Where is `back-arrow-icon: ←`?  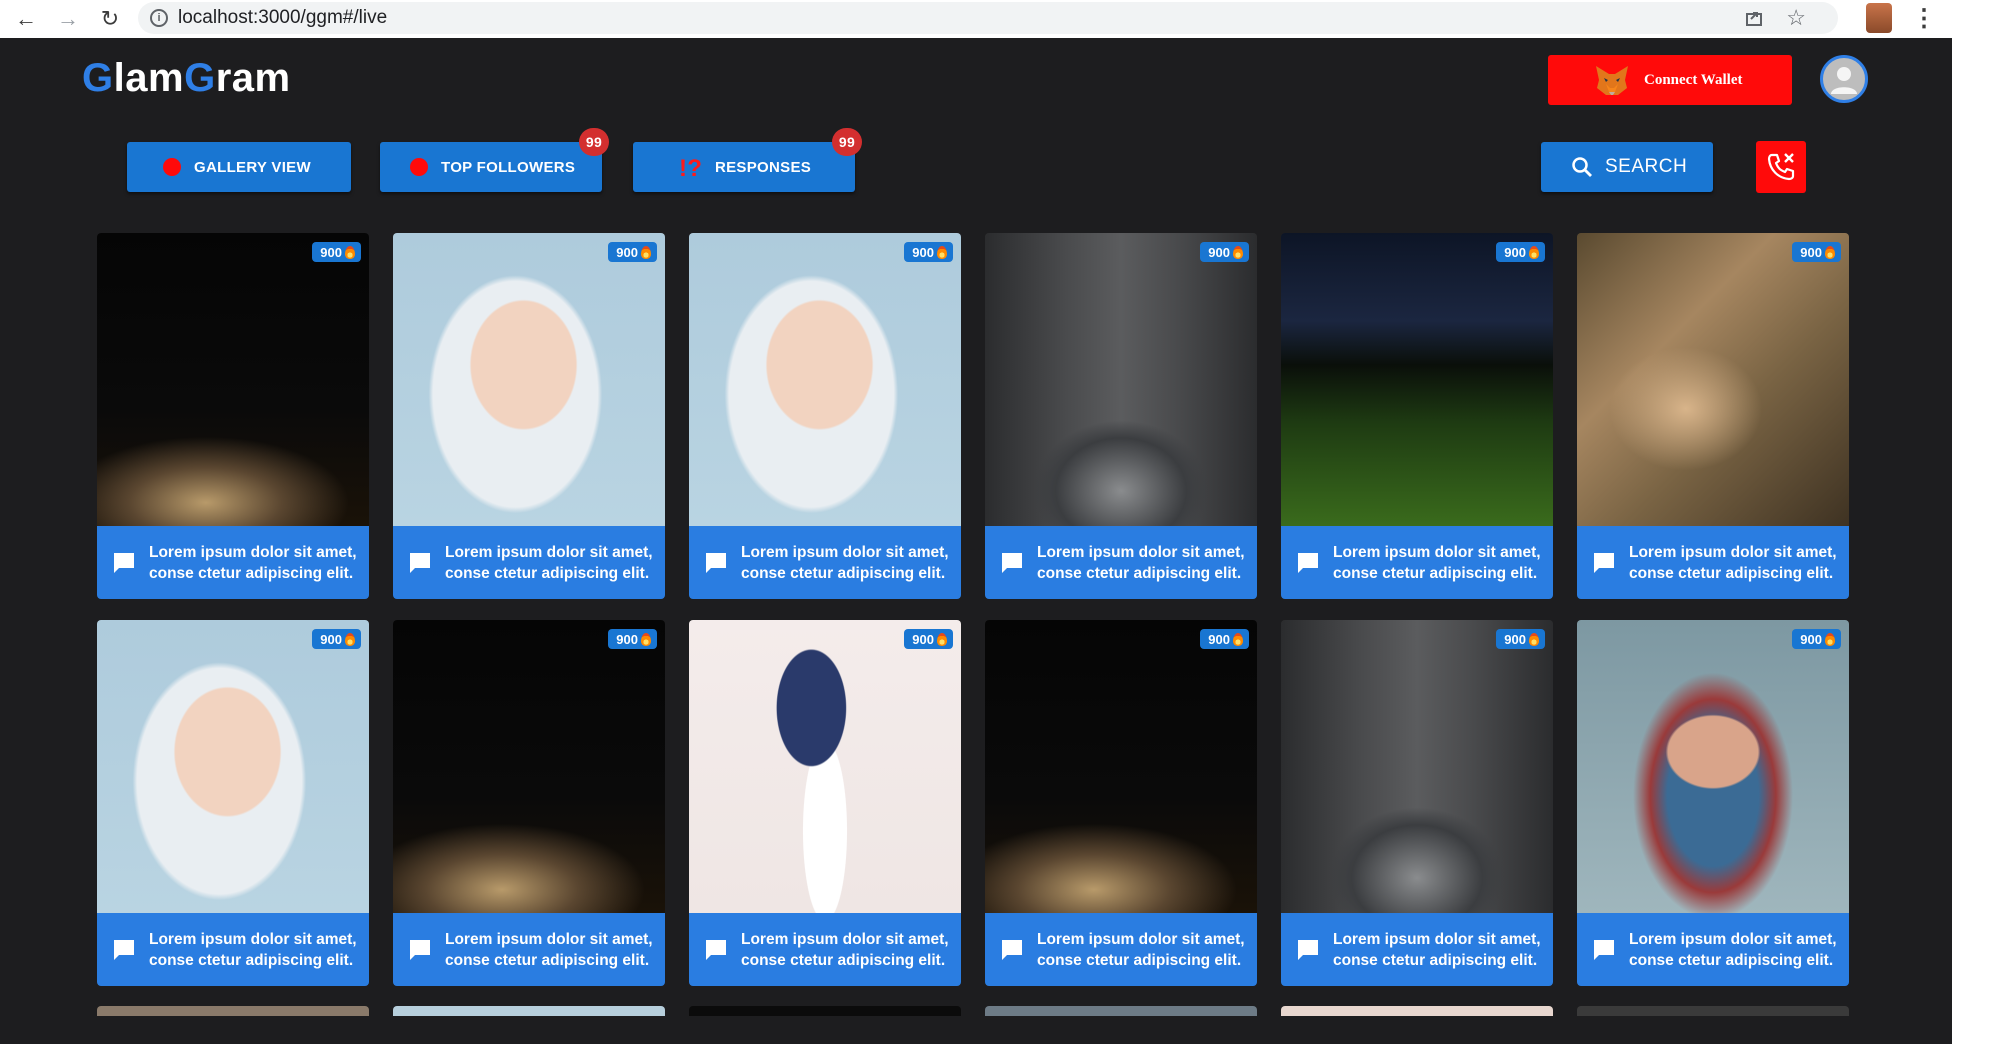
back-arrow-icon: ← is located at coordinates (26, 19).